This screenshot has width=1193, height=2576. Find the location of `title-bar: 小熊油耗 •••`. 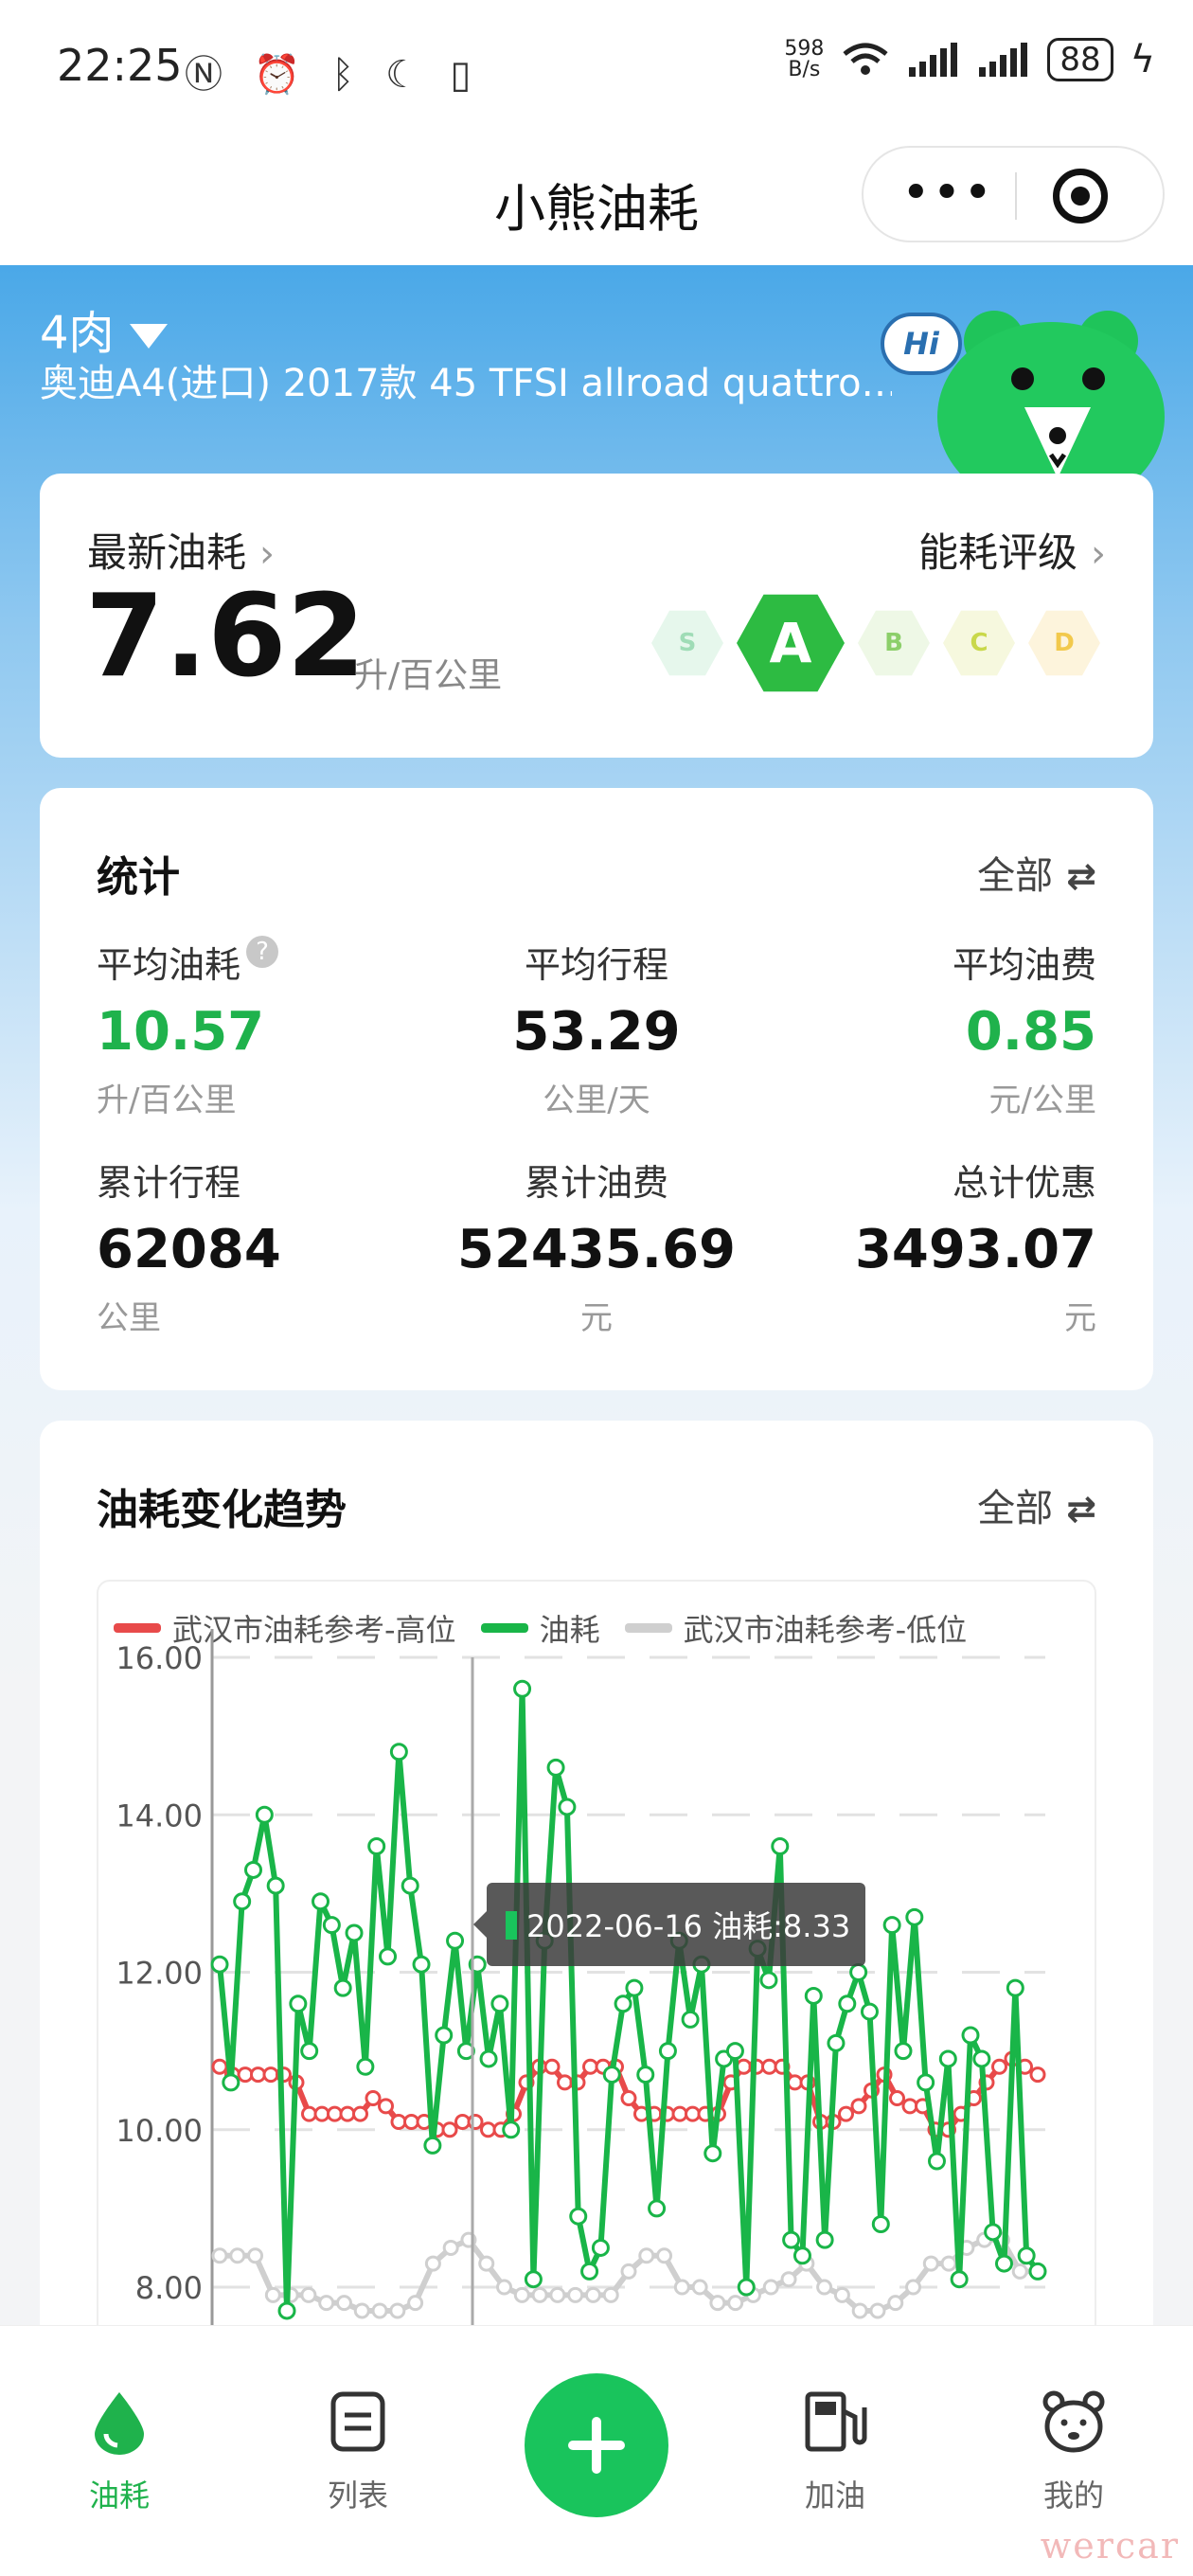

title-bar: 小熊油耗 ••• is located at coordinates (596, 199).